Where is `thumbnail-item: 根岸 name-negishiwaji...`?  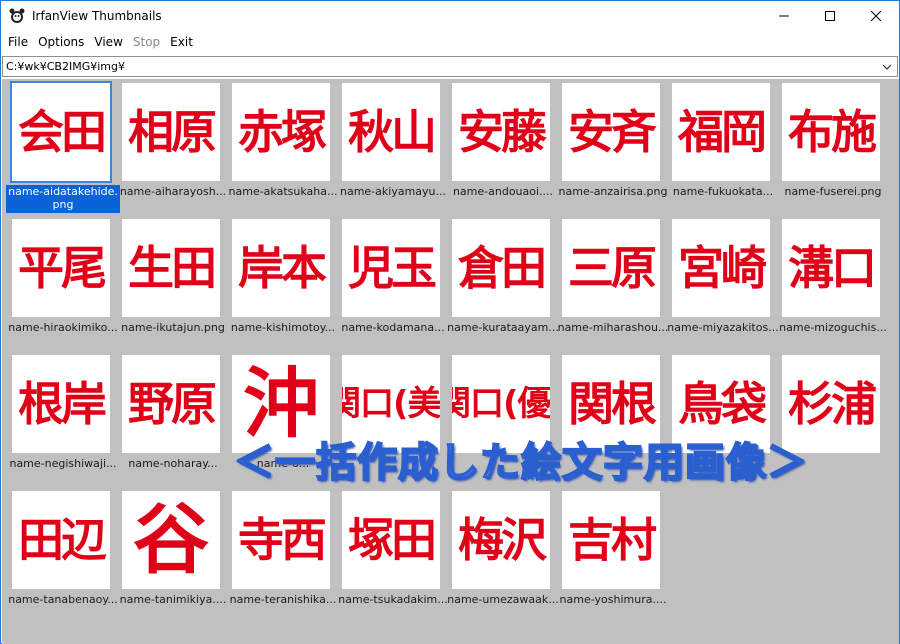
thumbnail-item: 根岸 name-negishiwaji... is located at coordinates (63, 420).